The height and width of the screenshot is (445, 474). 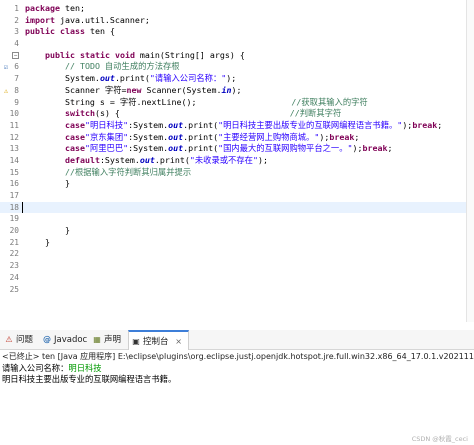 I want to click on line-number: 20, so click(x=14, y=231).